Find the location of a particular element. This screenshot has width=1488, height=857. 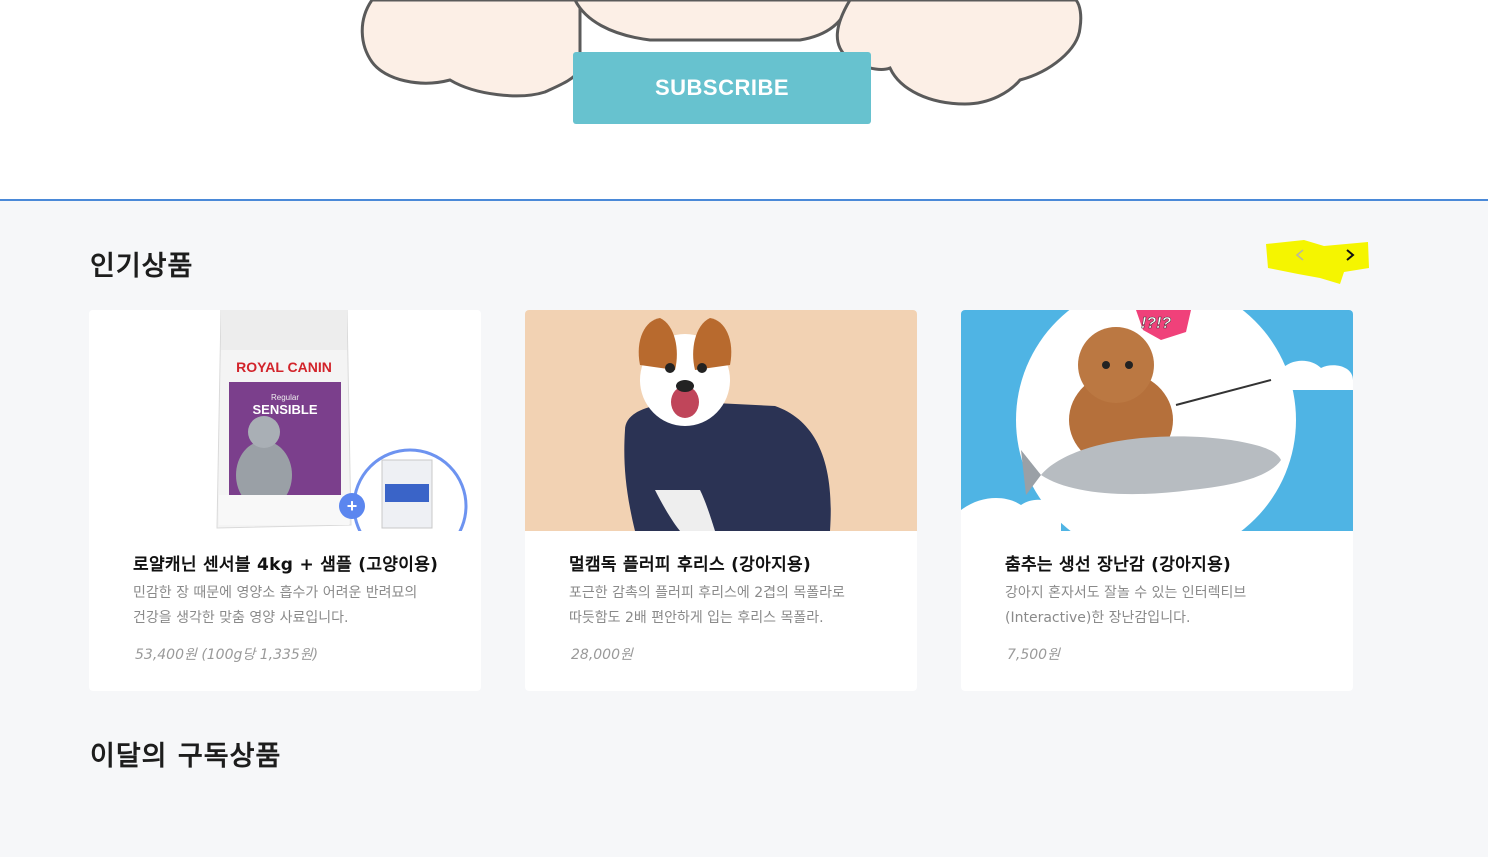

product-image-dog-fleece is located at coordinates (721, 420).